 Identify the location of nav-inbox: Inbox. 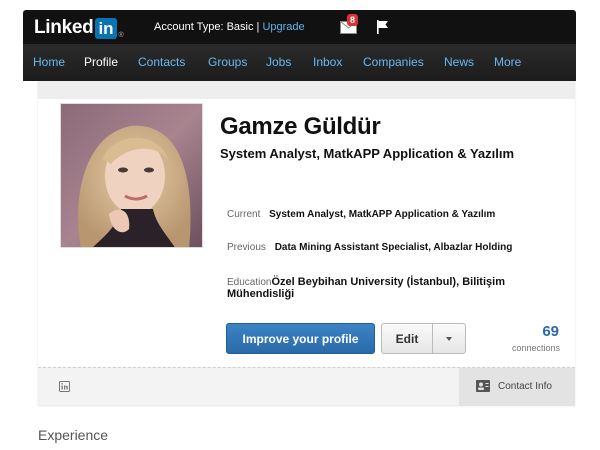
(327, 62).